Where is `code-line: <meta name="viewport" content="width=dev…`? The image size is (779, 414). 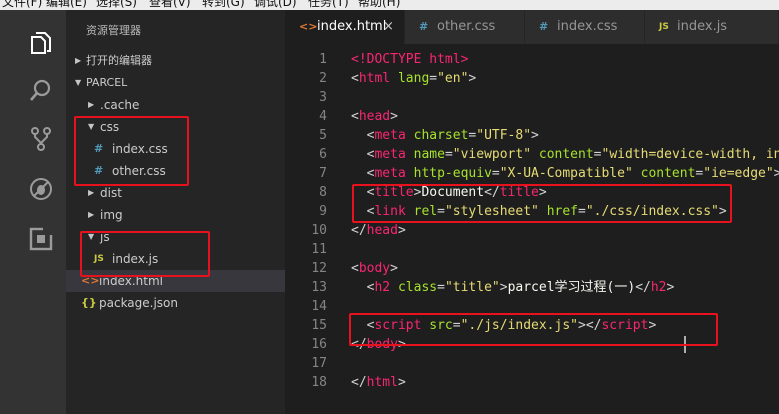 code-line: <meta name="viewport" content="width=dev… is located at coordinates (565, 154).